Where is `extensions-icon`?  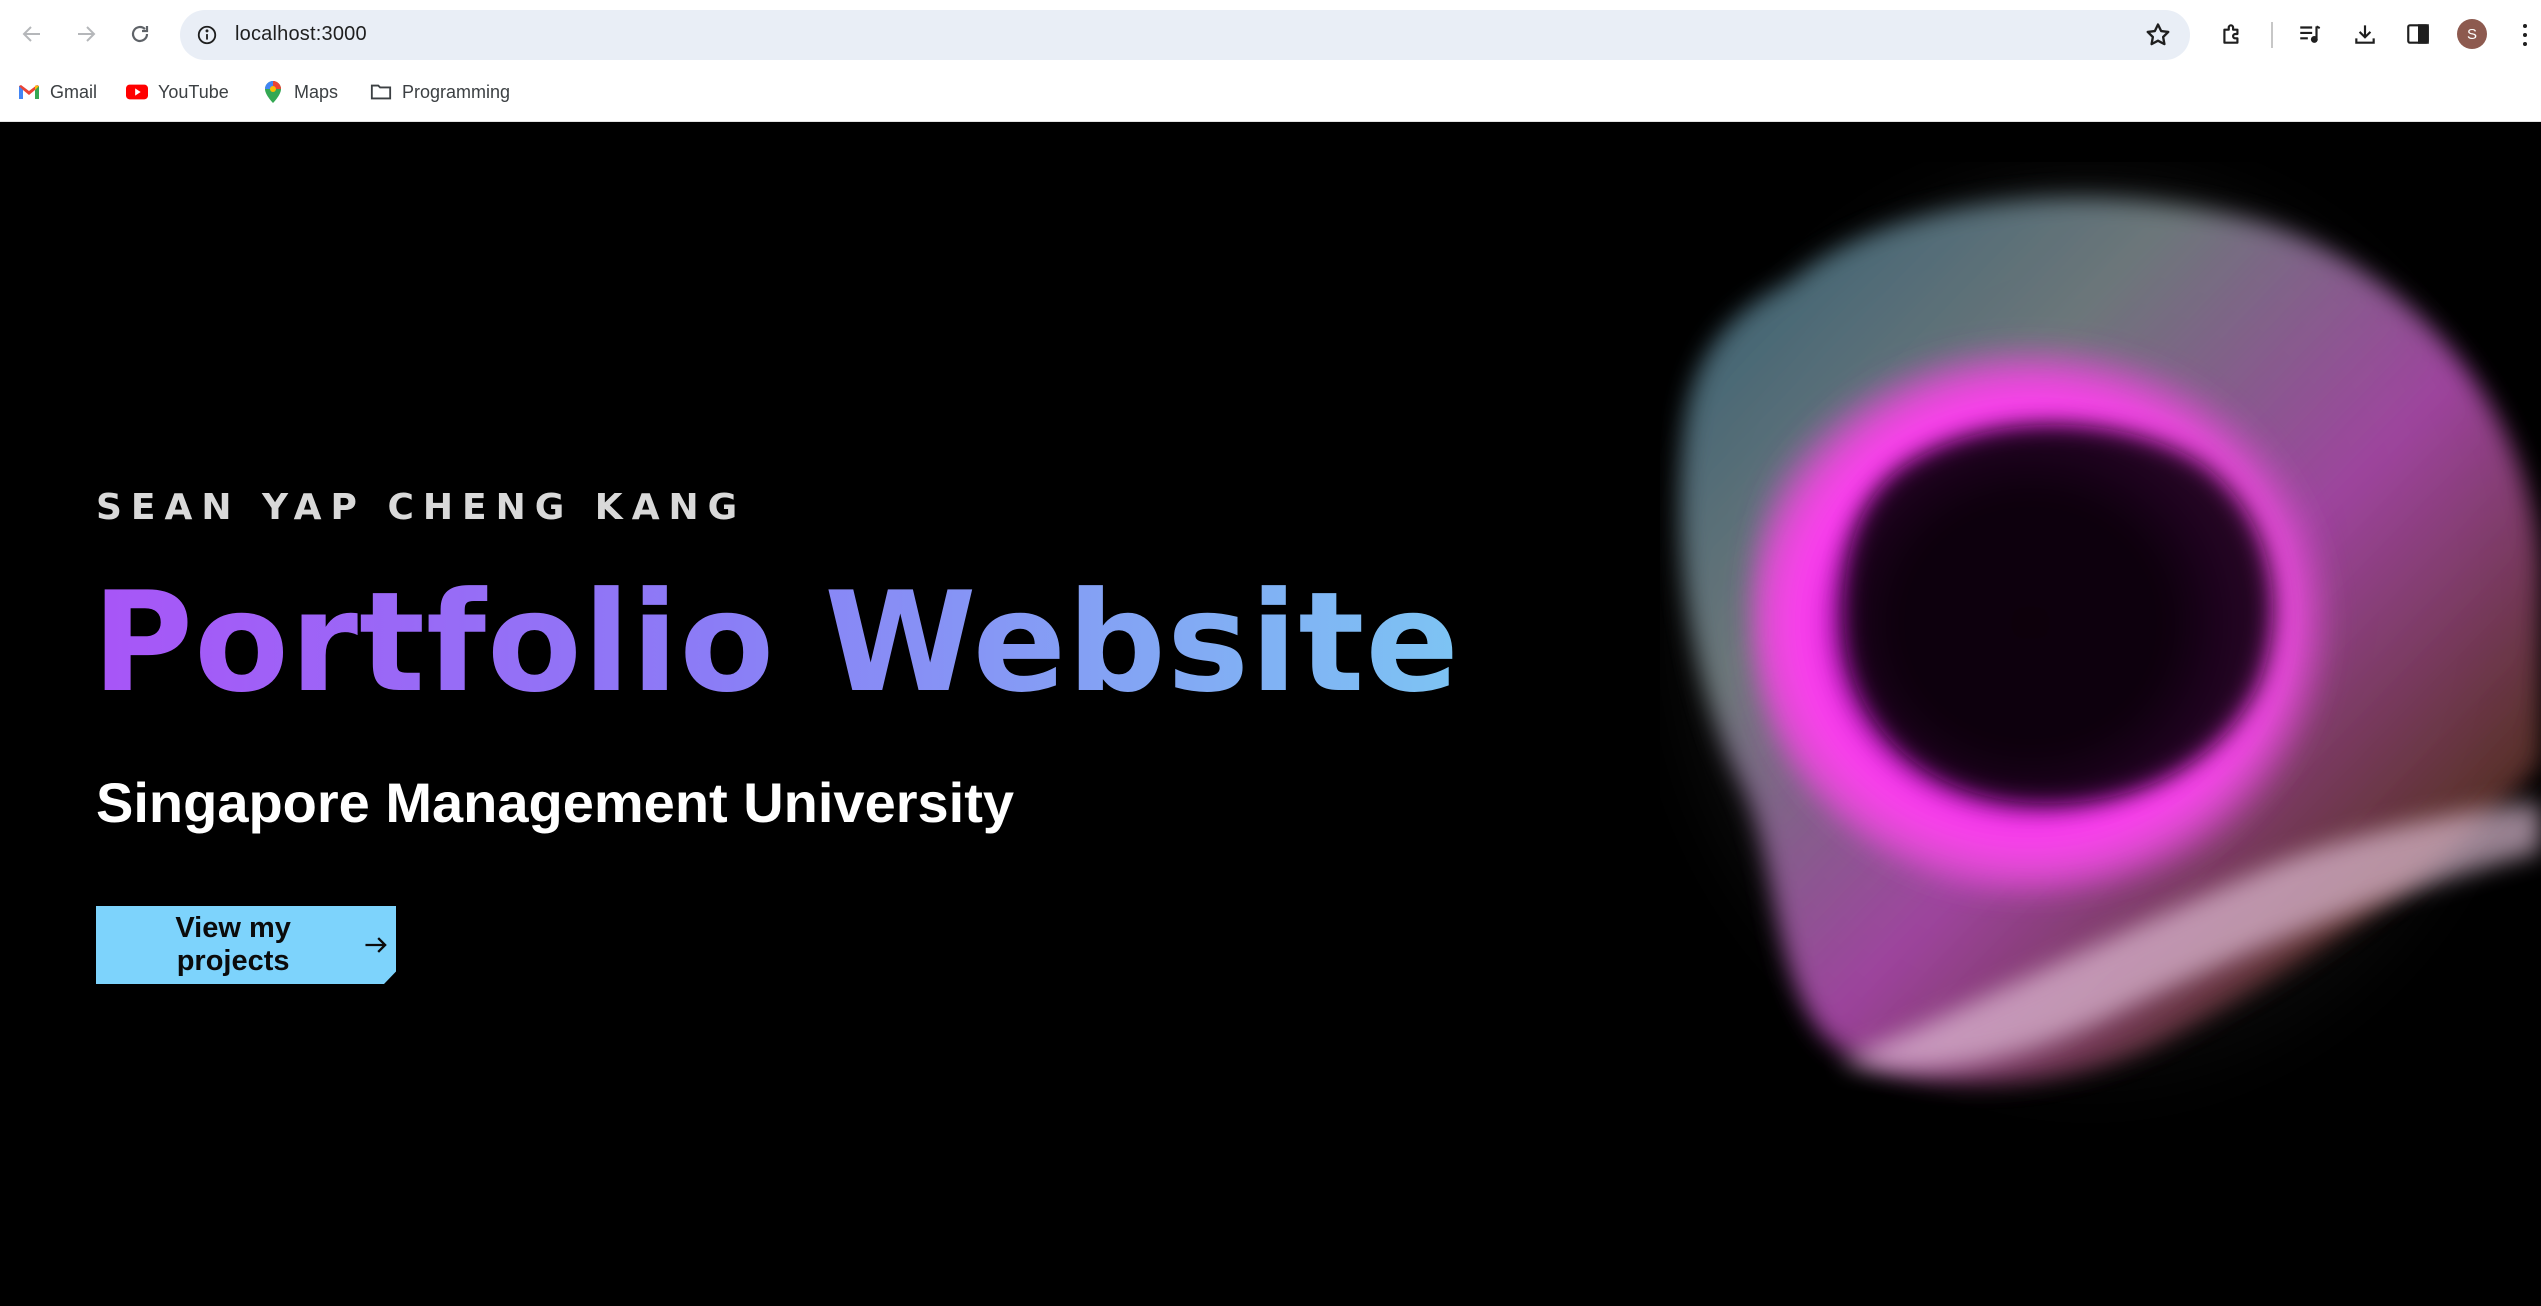 extensions-icon is located at coordinates (2232, 34).